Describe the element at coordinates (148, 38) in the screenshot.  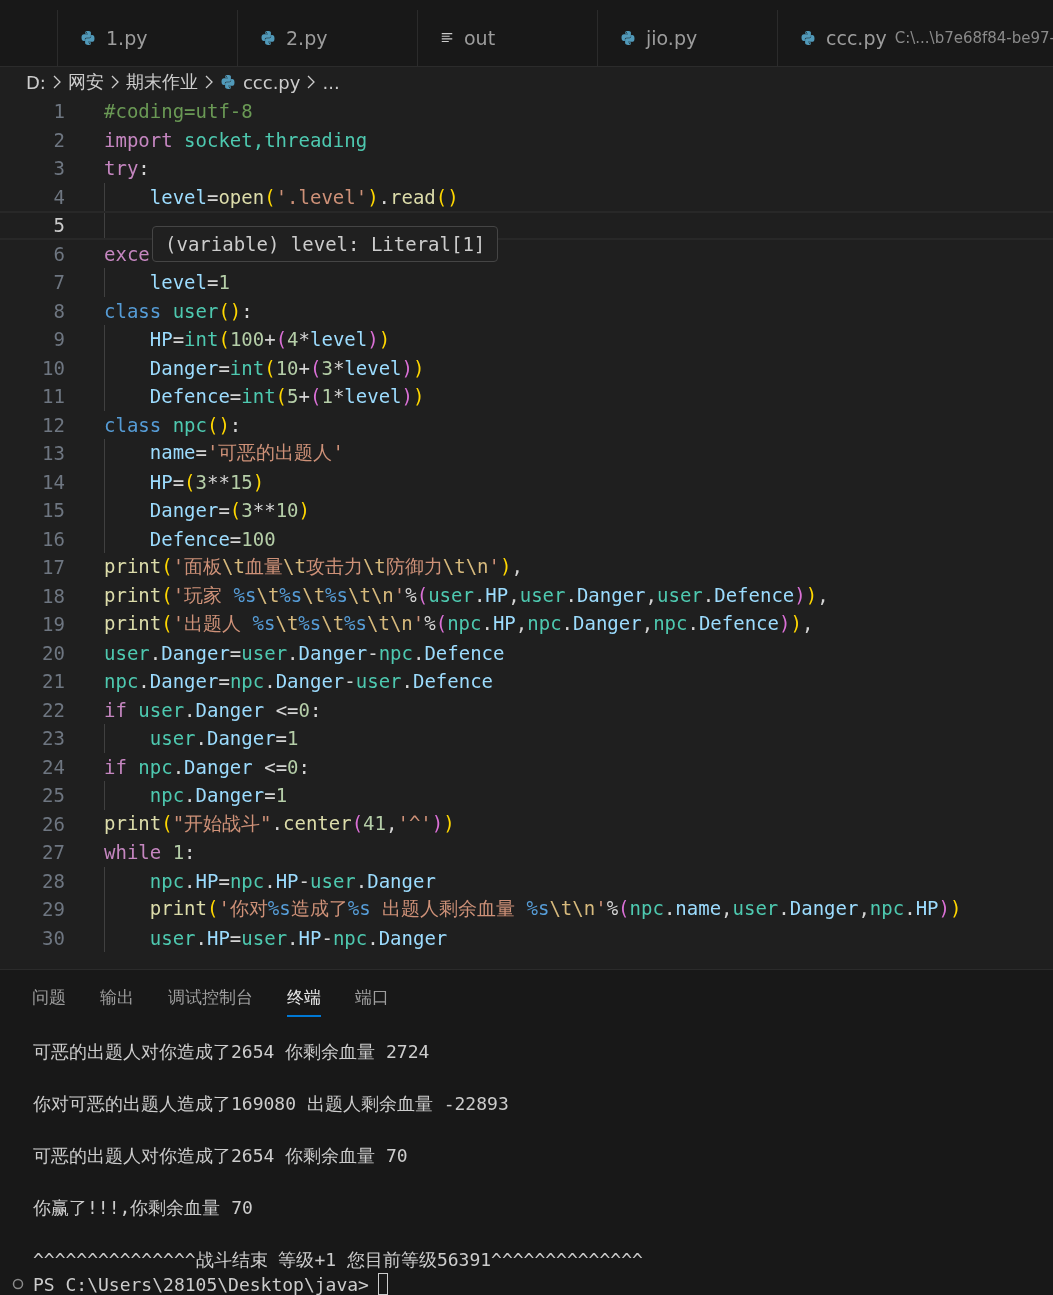
I see `editor-tab: 1.py` at that location.